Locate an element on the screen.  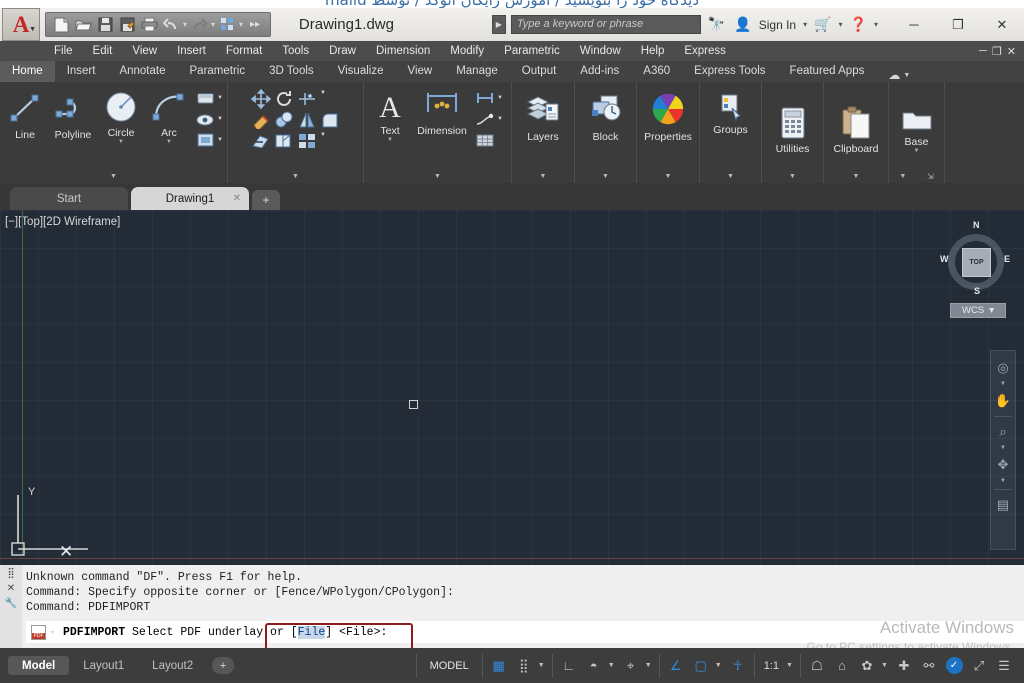
groups-panel-expander: ▼ is located at coordinates (730, 176).